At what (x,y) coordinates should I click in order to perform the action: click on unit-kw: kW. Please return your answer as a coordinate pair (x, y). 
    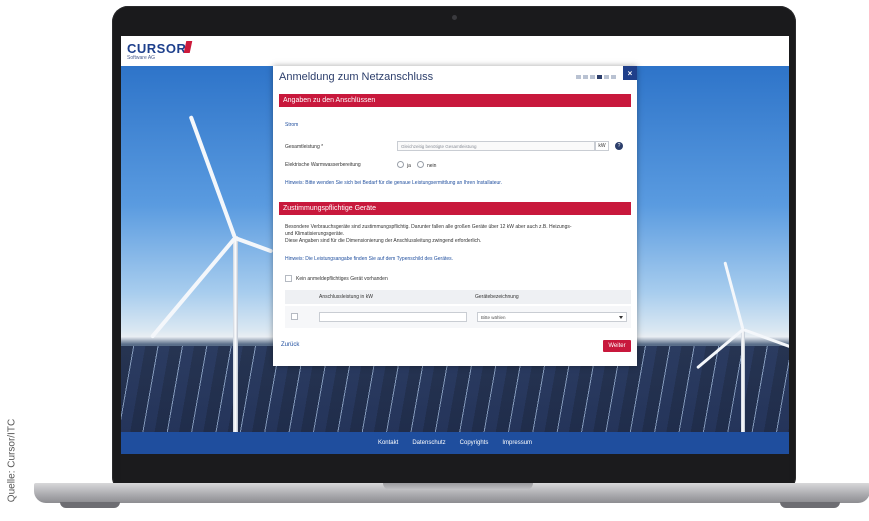
    Looking at the image, I should click on (602, 146).